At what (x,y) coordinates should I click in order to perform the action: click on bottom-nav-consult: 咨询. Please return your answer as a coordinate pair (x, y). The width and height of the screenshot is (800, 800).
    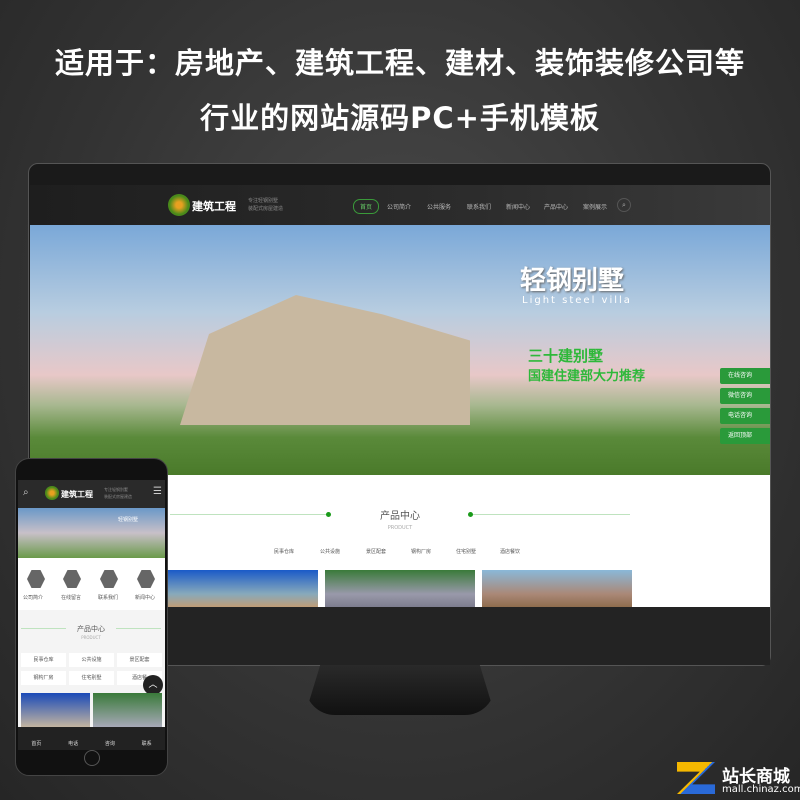
    Looking at the image, I should click on (110, 738).